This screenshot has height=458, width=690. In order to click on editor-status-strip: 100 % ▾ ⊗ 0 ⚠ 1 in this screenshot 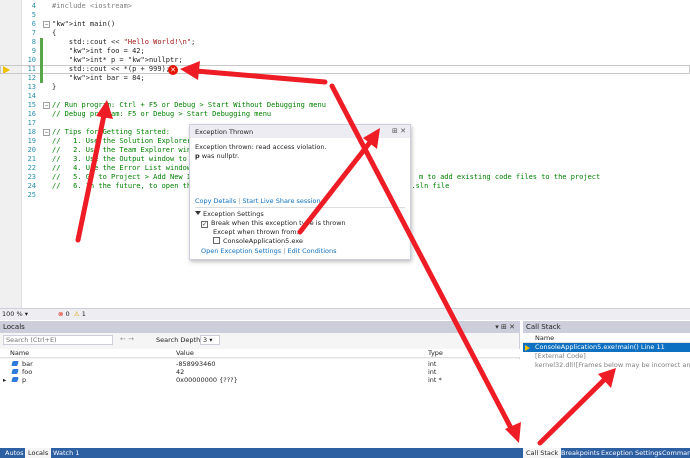, I will do `click(345, 314)`.